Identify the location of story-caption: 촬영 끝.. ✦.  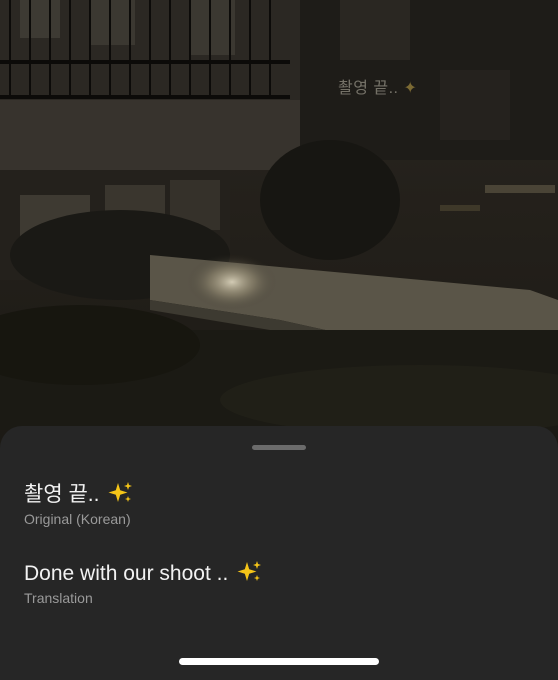
(377, 86).